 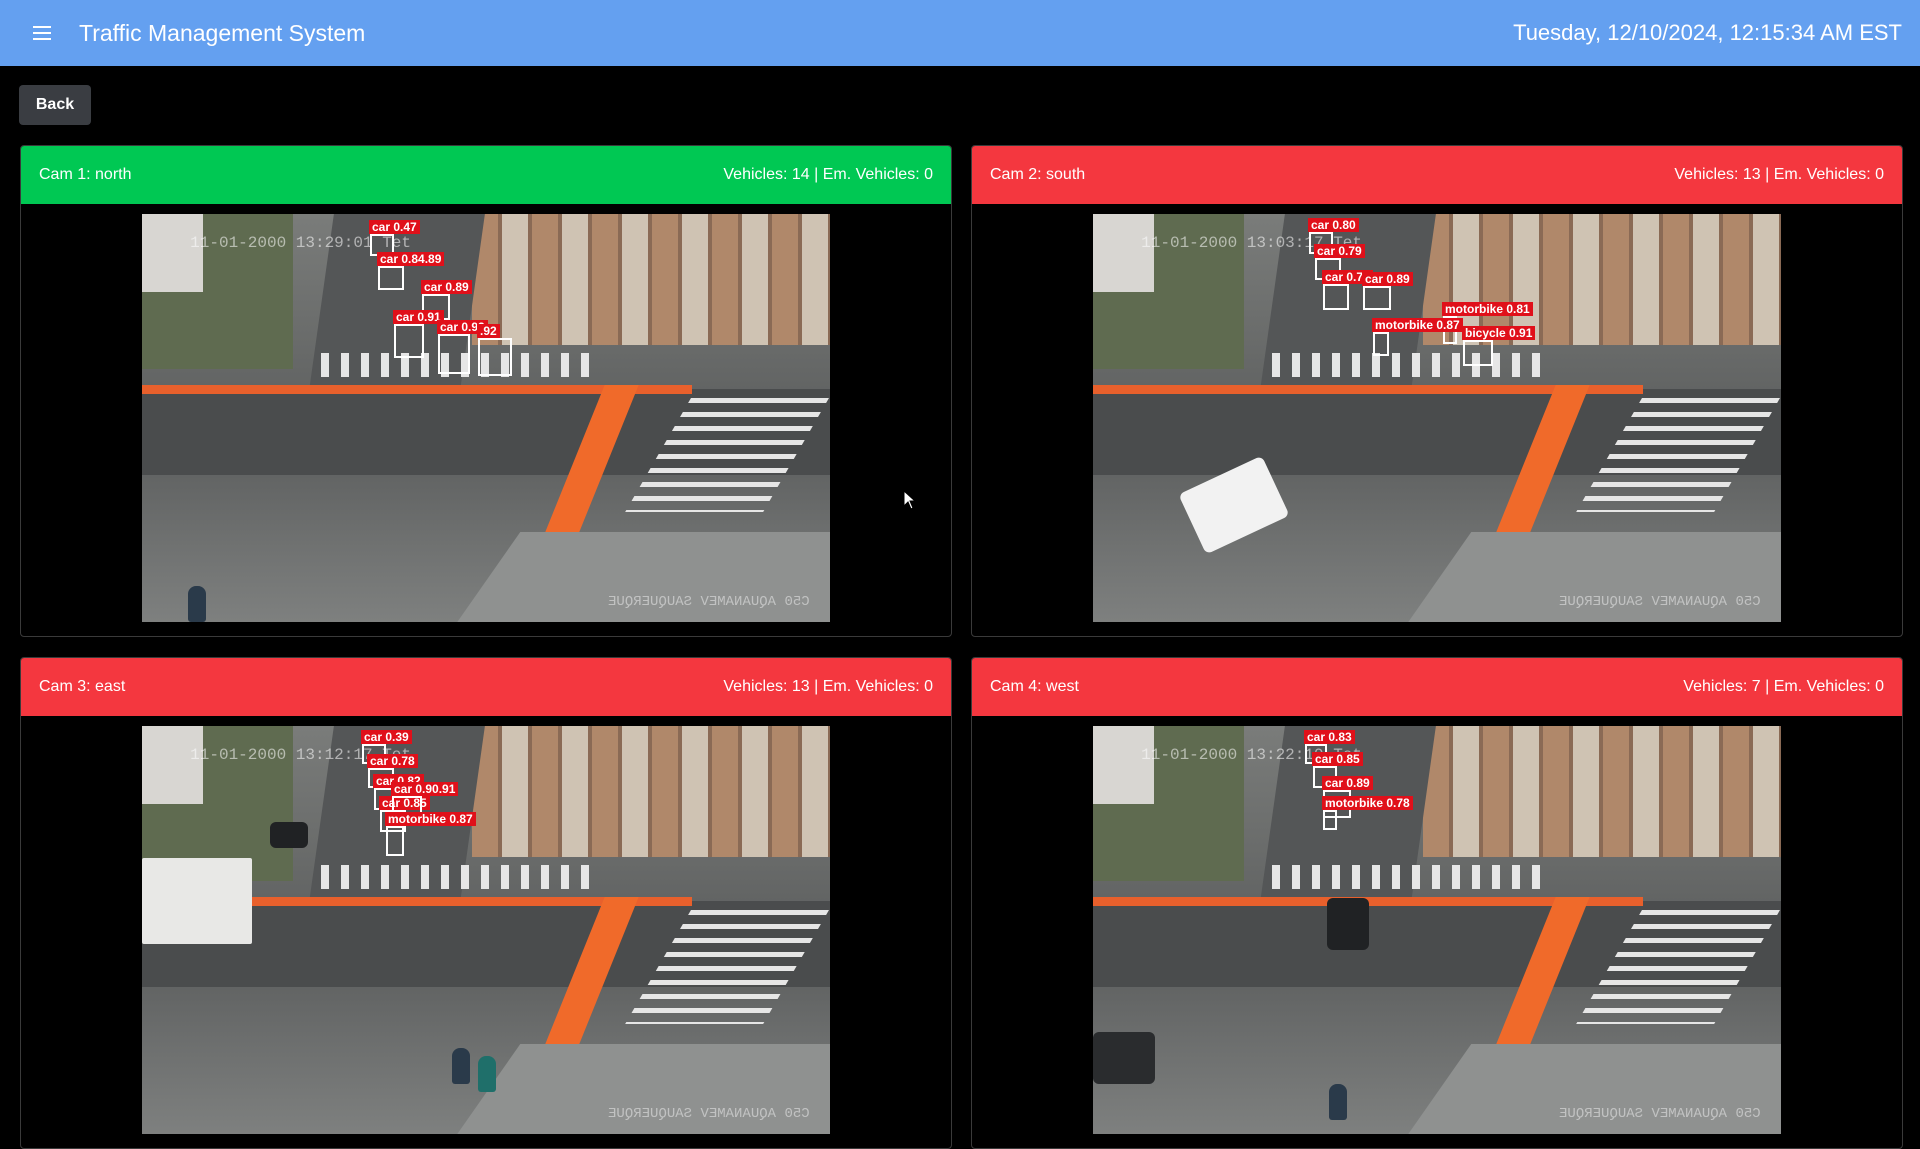 What do you see at coordinates (462, 347) in the screenshot?
I see `detection-box: car 0.93` at bounding box center [462, 347].